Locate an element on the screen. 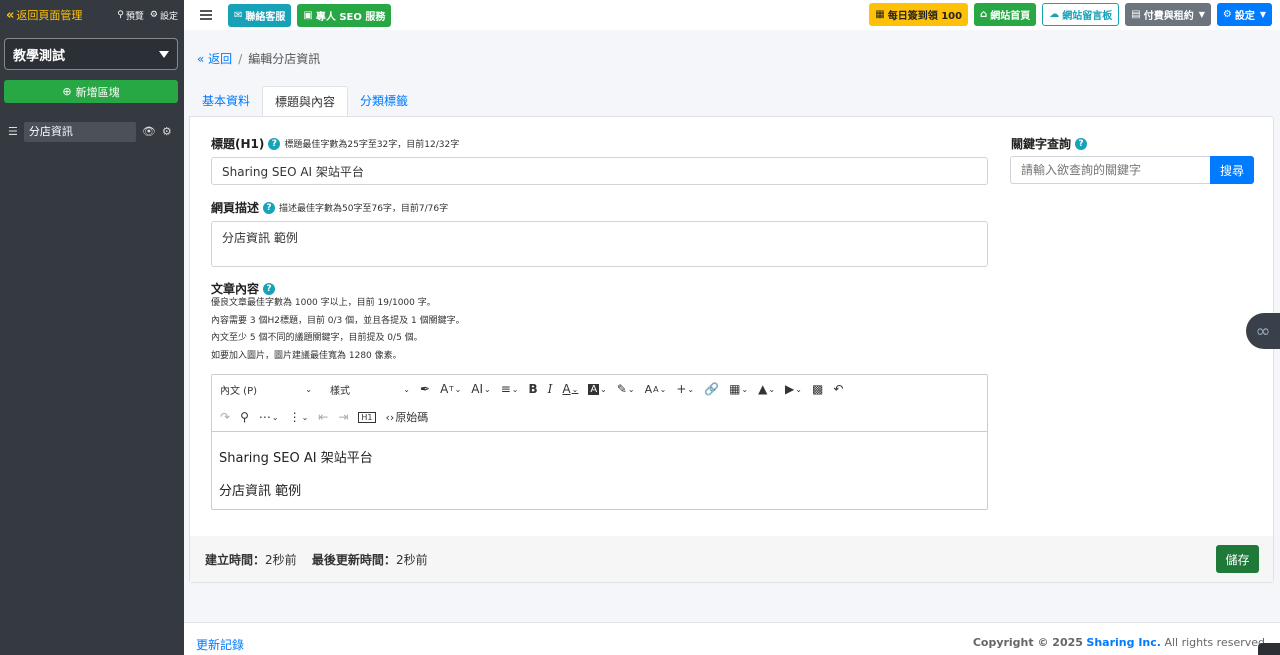  timestamps: 建立時間：2秒前 最後更新時間：2秒前 is located at coordinates (316, 559).